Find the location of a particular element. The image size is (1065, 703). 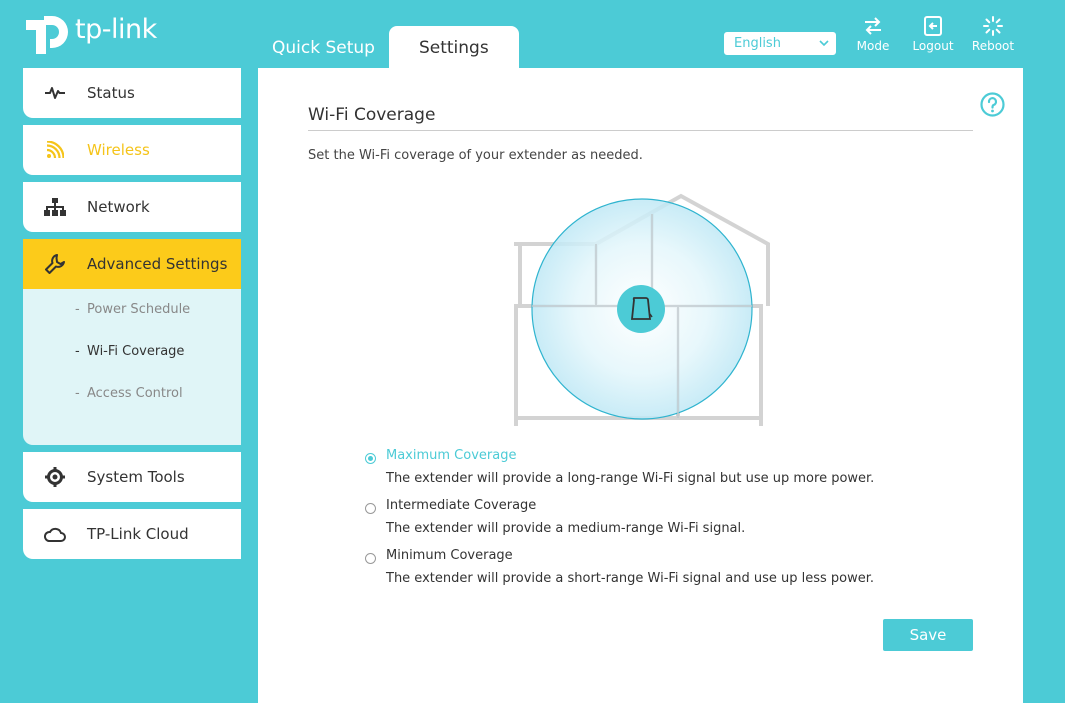

mode-button: Mode is located at coordinates (873, 34).